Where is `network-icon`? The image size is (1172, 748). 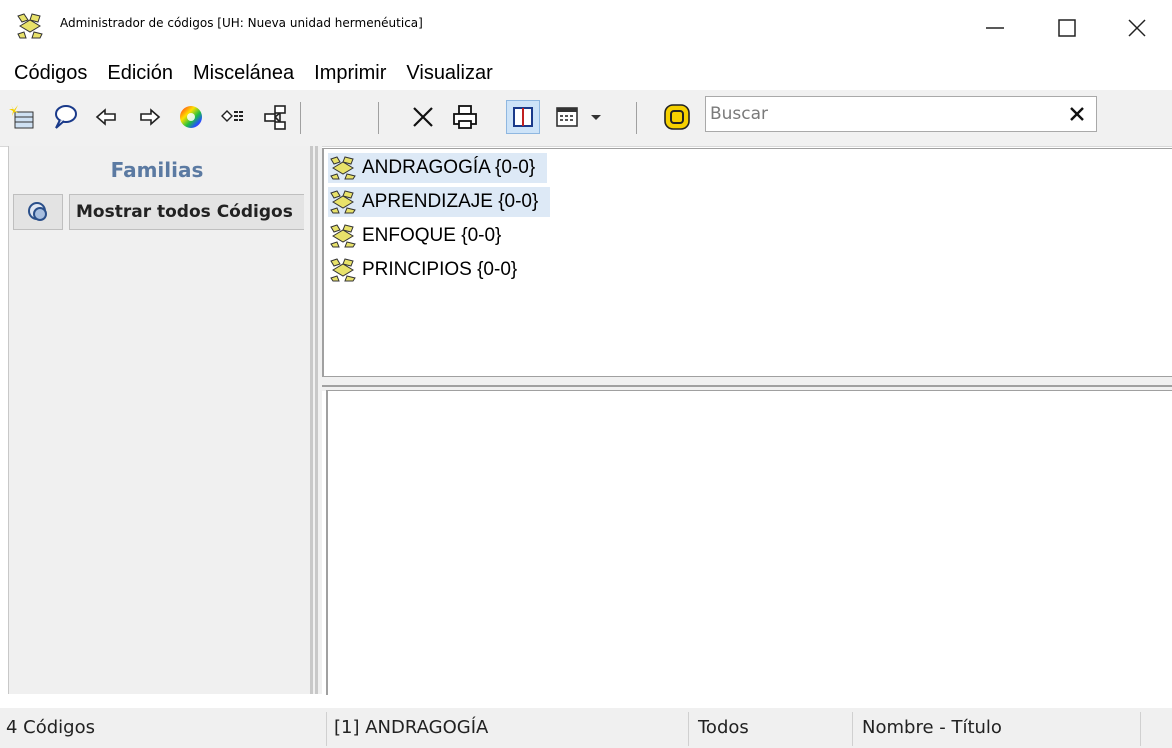 network-icon is located at coordinates (275, 117).